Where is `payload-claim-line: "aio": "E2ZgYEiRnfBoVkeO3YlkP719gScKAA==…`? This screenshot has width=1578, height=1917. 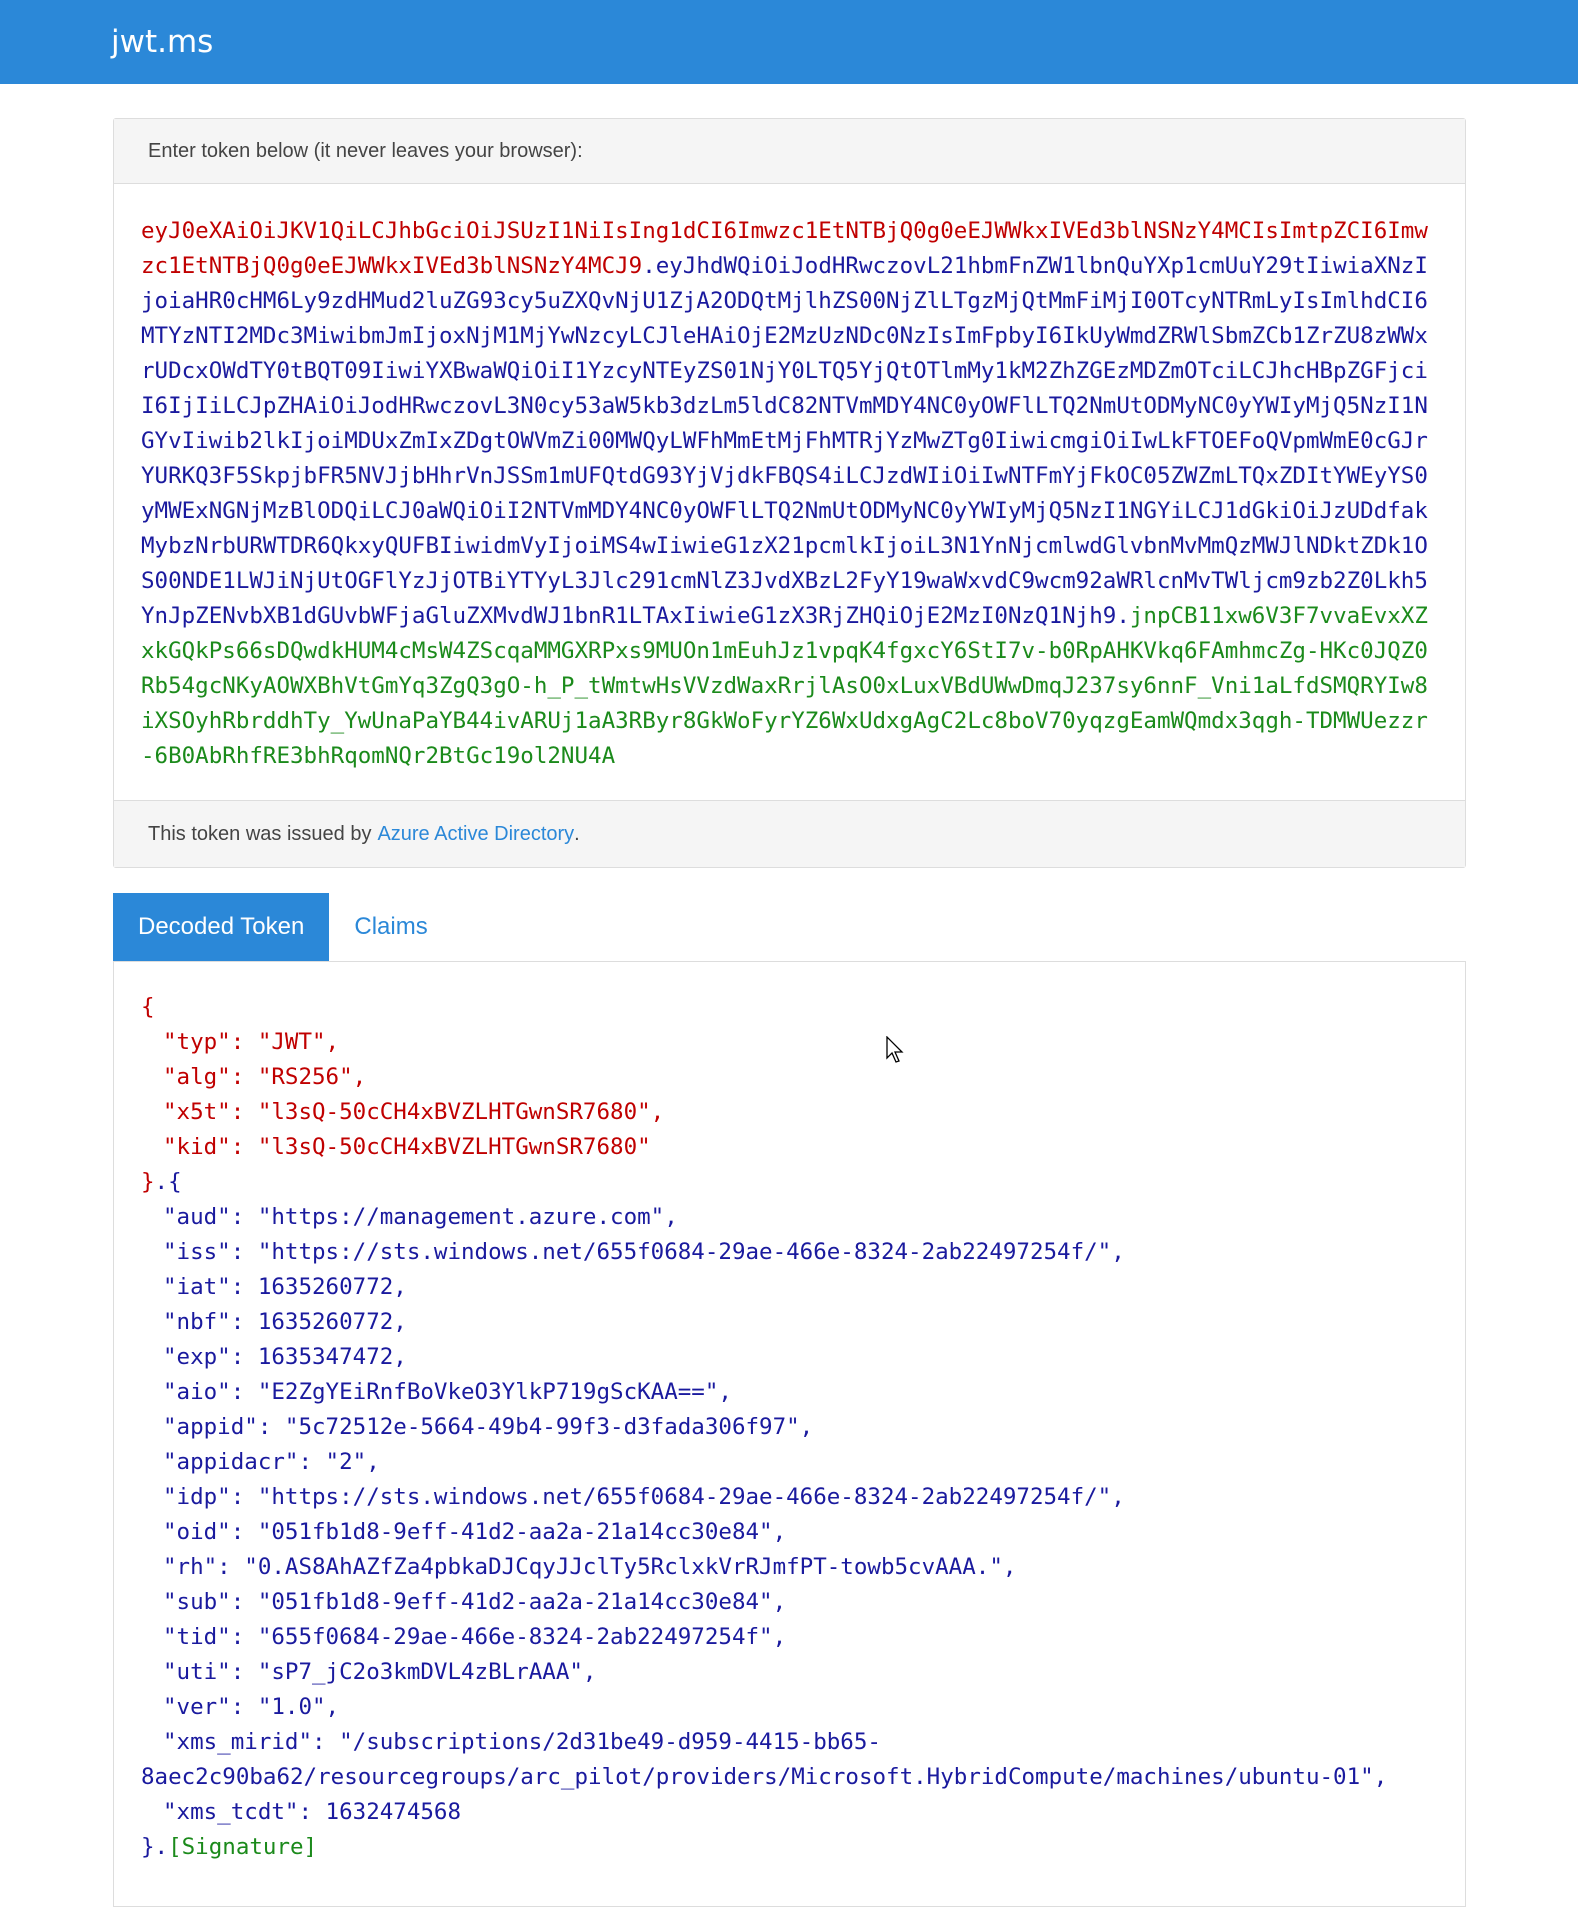 payload-claim-line: "aio": "E2ZgYEiRnfBoVkeO3YlkP719gScKAA==… is located at coordinates (447, 1392).